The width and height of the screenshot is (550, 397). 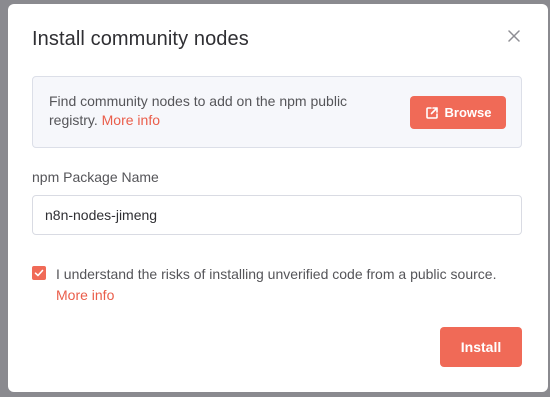 I want to click on external-link-icon, so click(x=432, y=113).